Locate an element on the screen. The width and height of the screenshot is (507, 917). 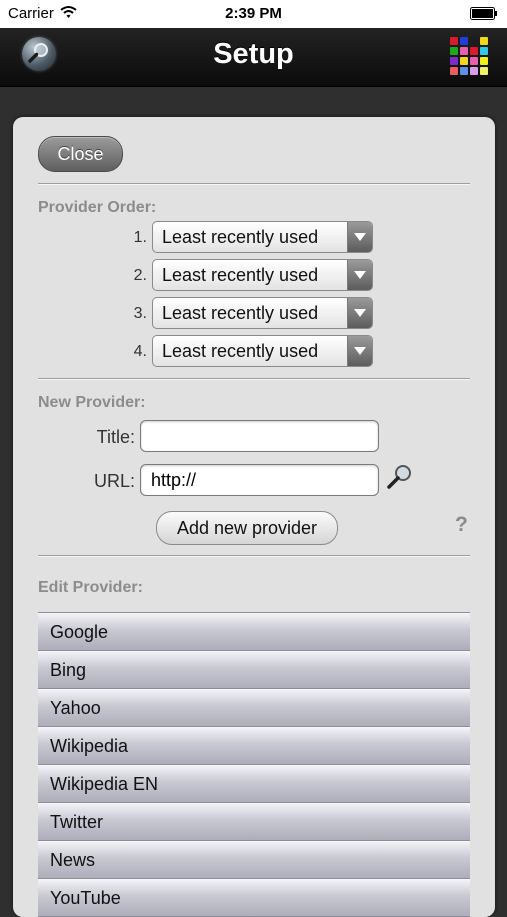
order-number: 1. is located at coordinates (140, 237).